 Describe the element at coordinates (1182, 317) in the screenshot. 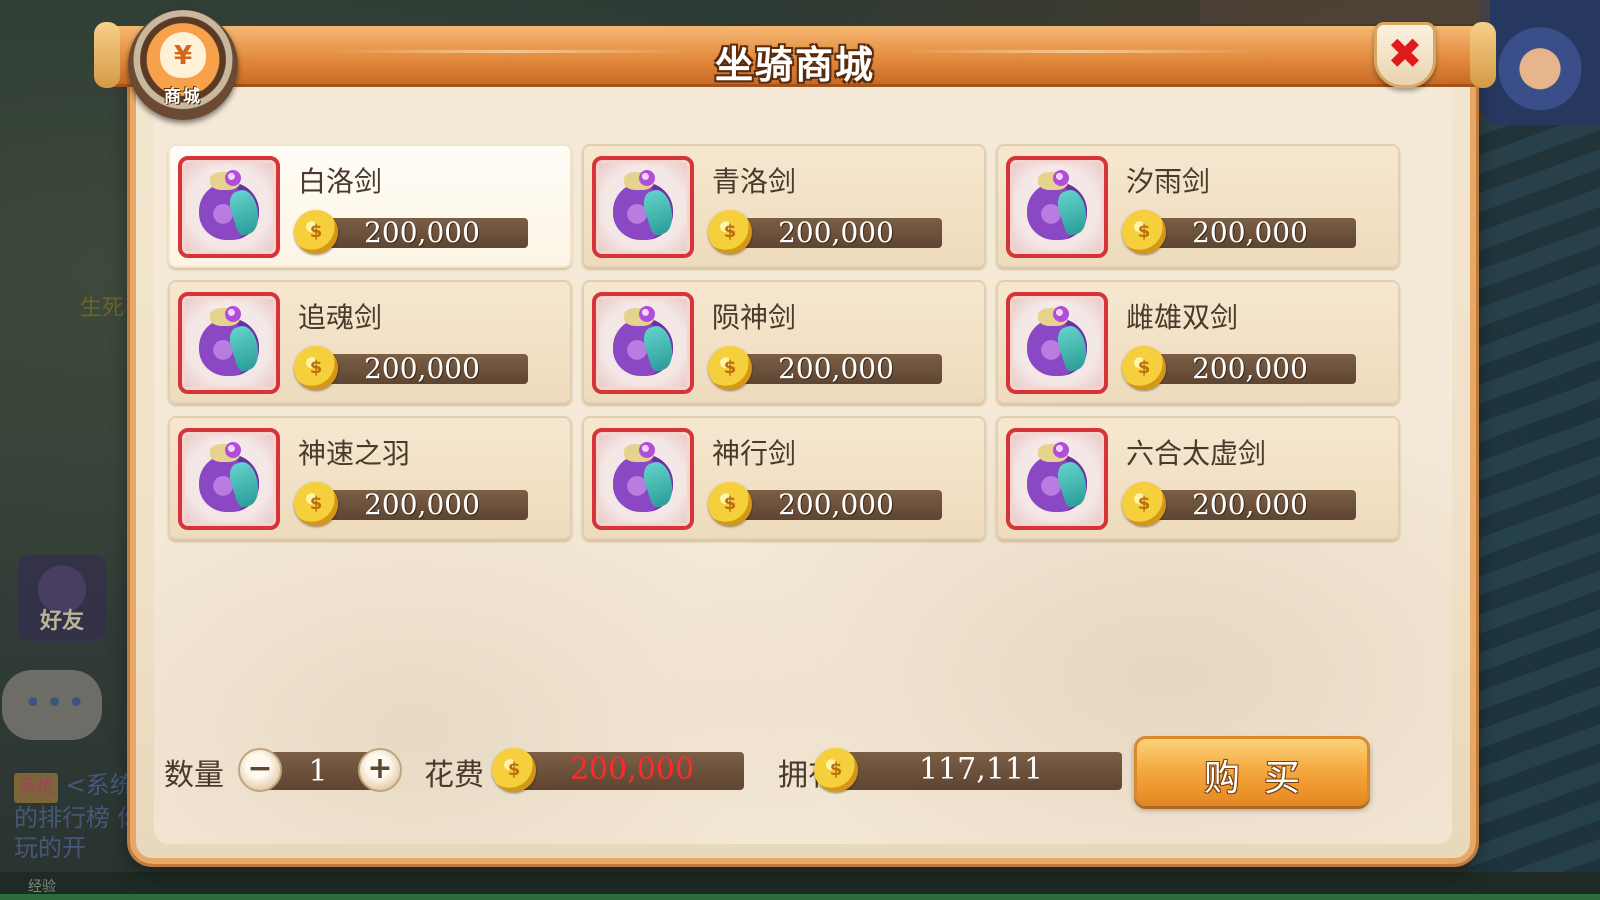

I see `item-name: 雌雄双剑` at that location.